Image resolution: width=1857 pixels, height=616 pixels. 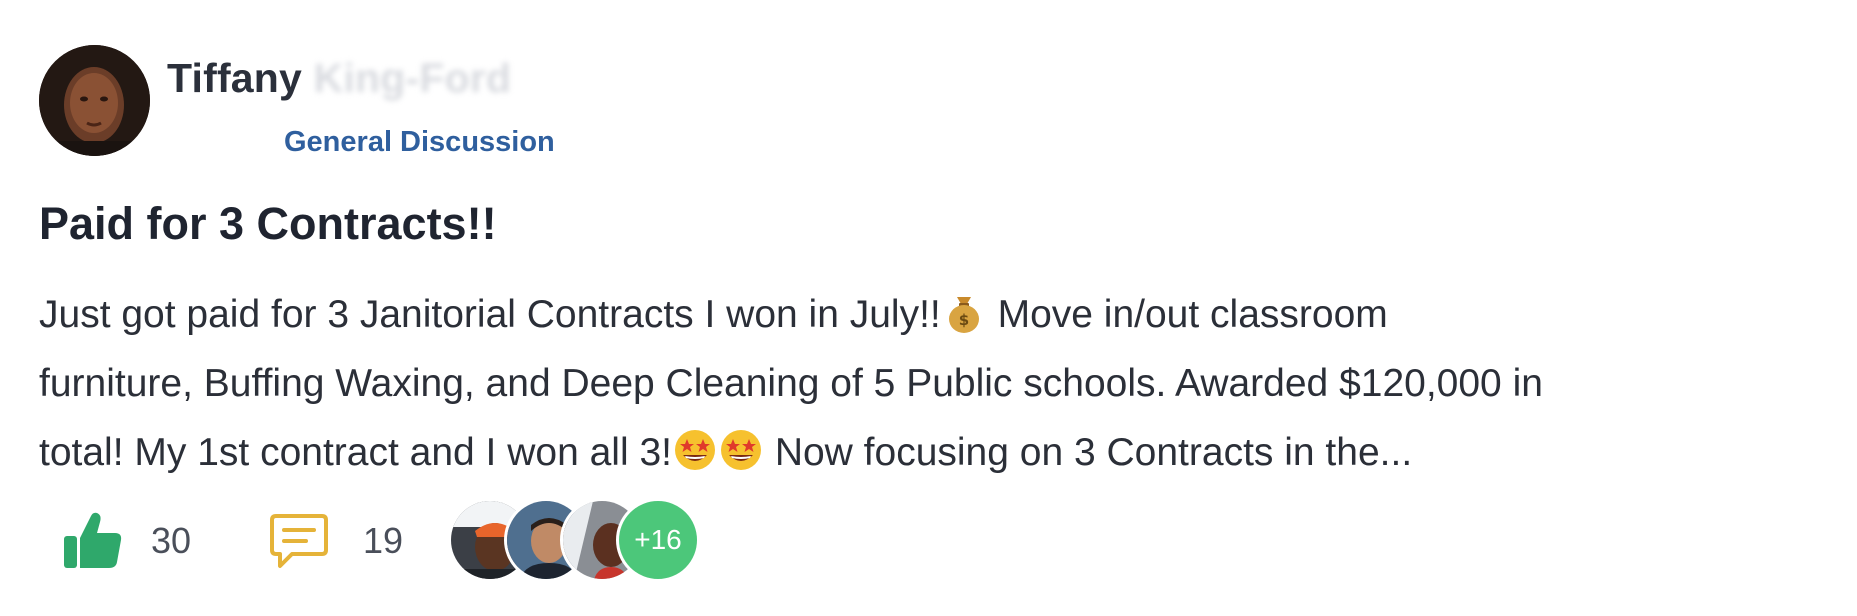 I want to click on post-title: Paid for 3 Contracts!!, so click(x=268, y=224).